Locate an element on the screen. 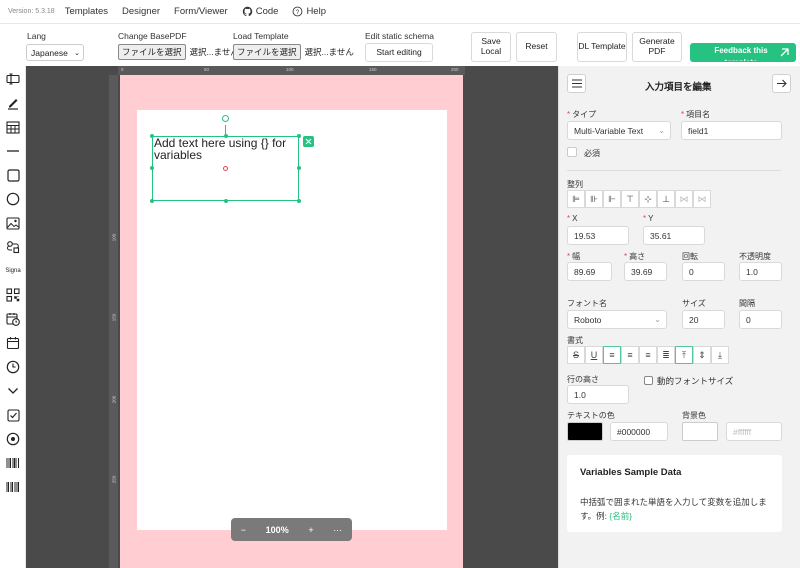 This screenshot has height=568, width=800. size-input: 20 is located at coordinates (703, 319).